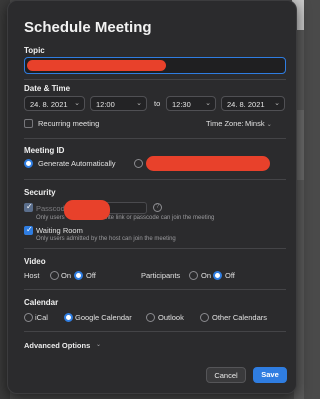 The height and width of the screenshot is (399, 320). What do you see at coordinates (270, 375) in the screenshot?
I see `save-button: Save` at bounding box center [270, 375].